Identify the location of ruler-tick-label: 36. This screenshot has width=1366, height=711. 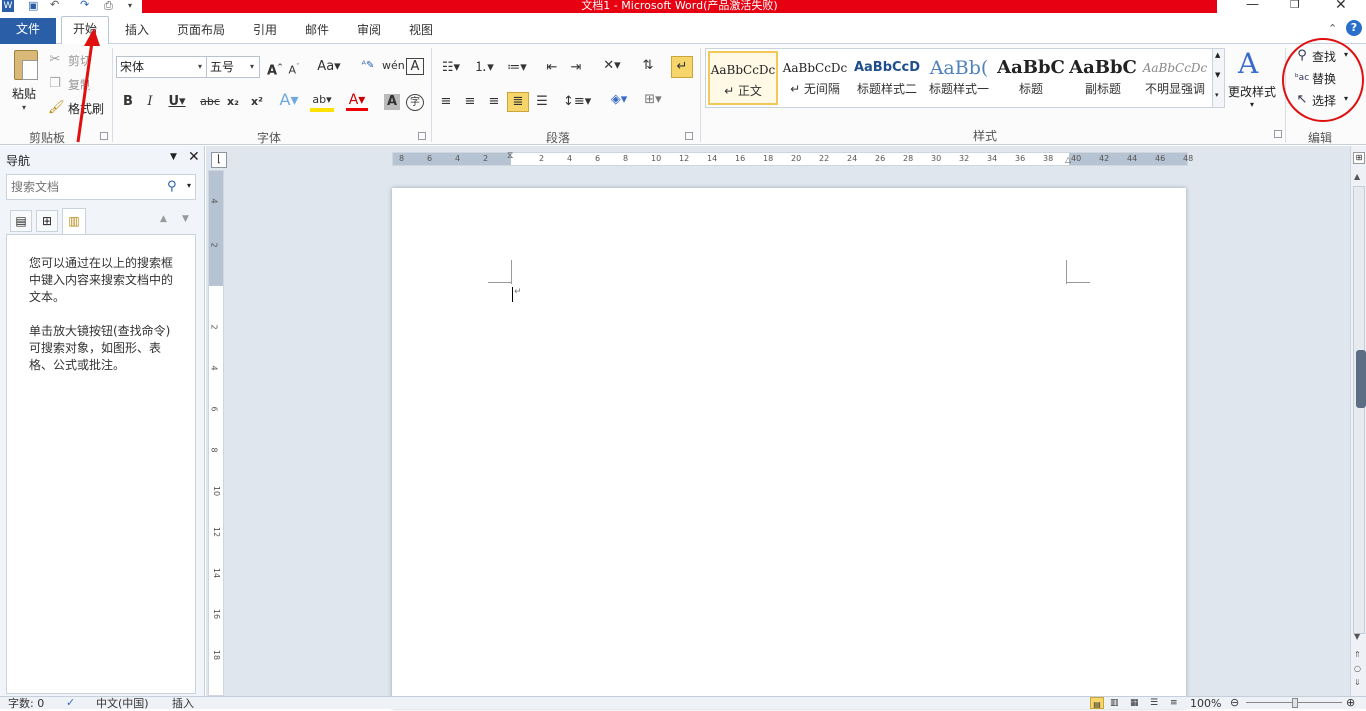
(1020, 158).